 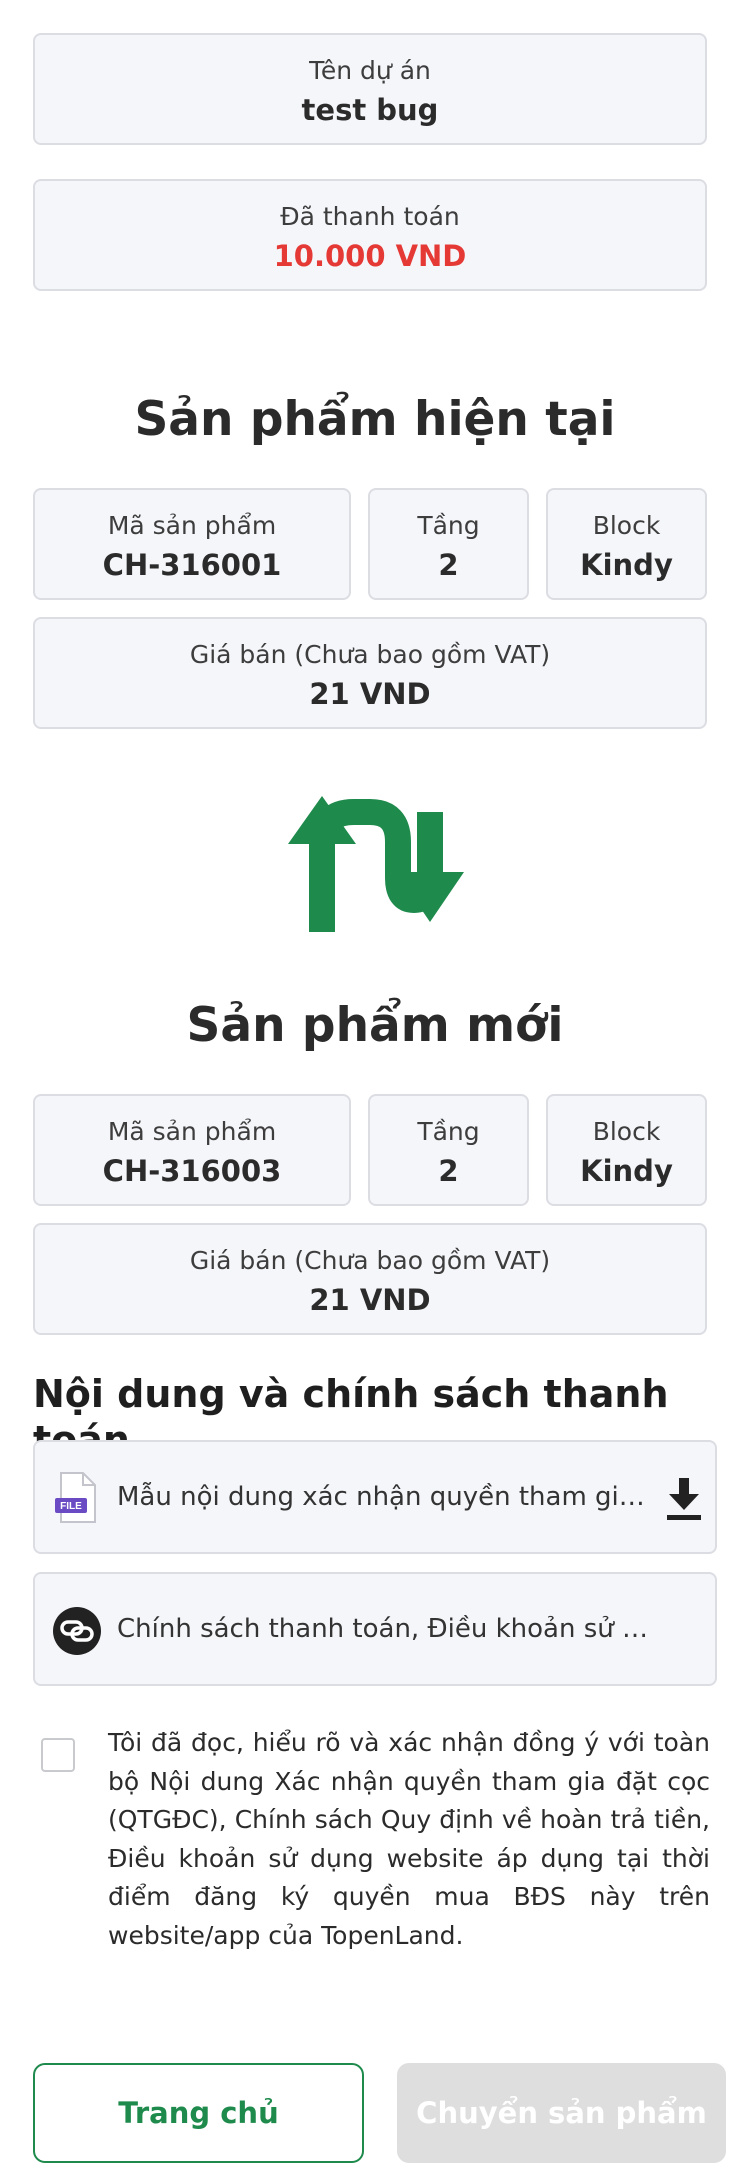 What do you see at coordinates (626, 1131) in the screenshot?
I see `new-block-label: Block` at bounding box center [626, 1131].